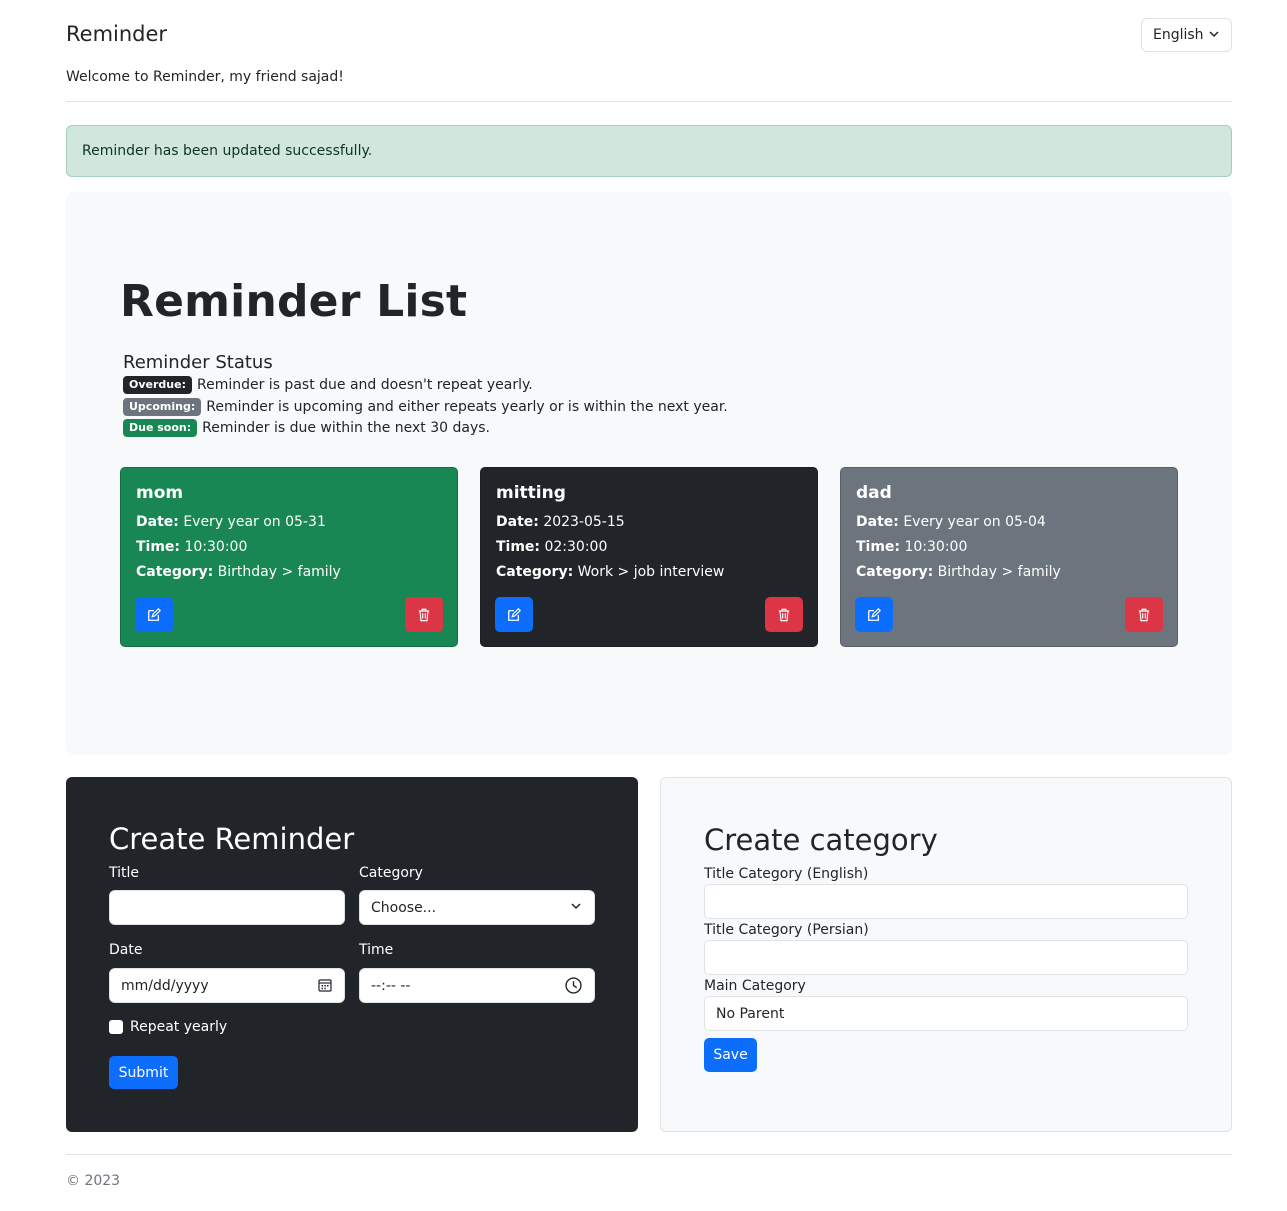 The image size is (1287, 1211). Describe the element at coordinates (232, 839) in the screenshot. I see `create-reminder-heading: Create Reminder` at that location.